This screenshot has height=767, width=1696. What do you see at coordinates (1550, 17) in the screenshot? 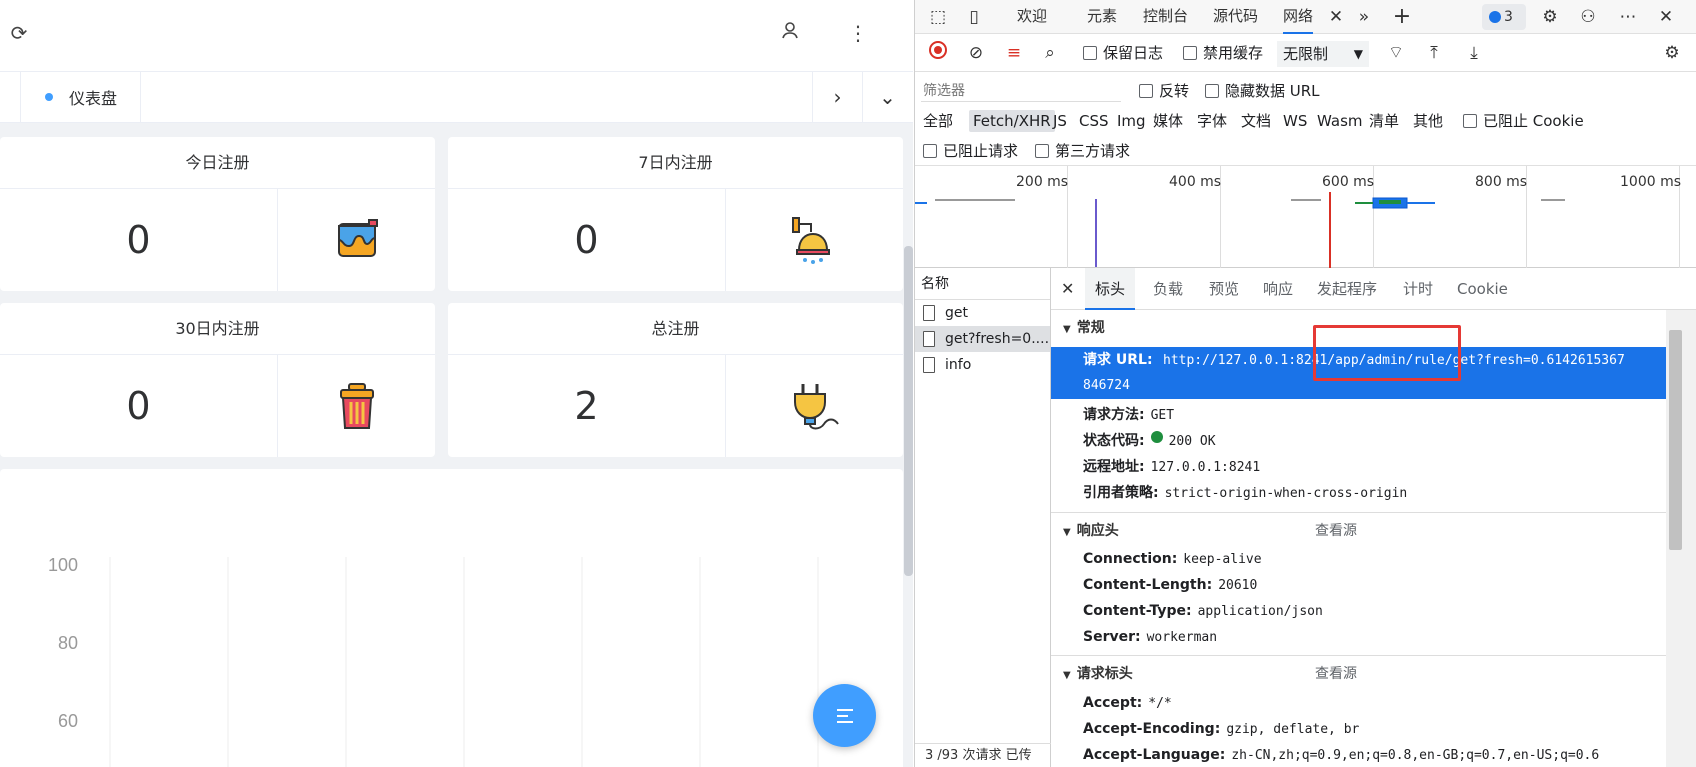
I see `settings-gear-icon: ⚙` at bounding box center [1550, 17].